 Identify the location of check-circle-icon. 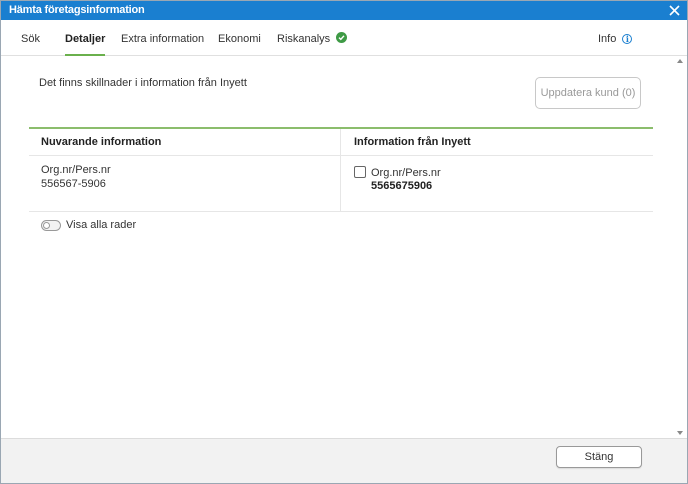
(342, 37).